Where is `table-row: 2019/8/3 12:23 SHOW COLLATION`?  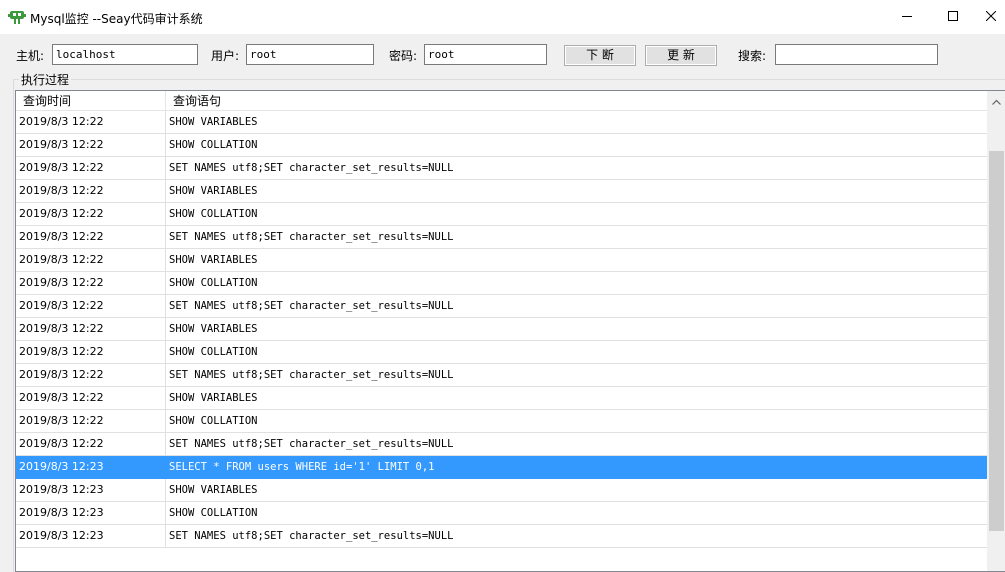 table-row: 2019/8/3 12:23 SHOW COLLATION is located at coordinates (501, 513).